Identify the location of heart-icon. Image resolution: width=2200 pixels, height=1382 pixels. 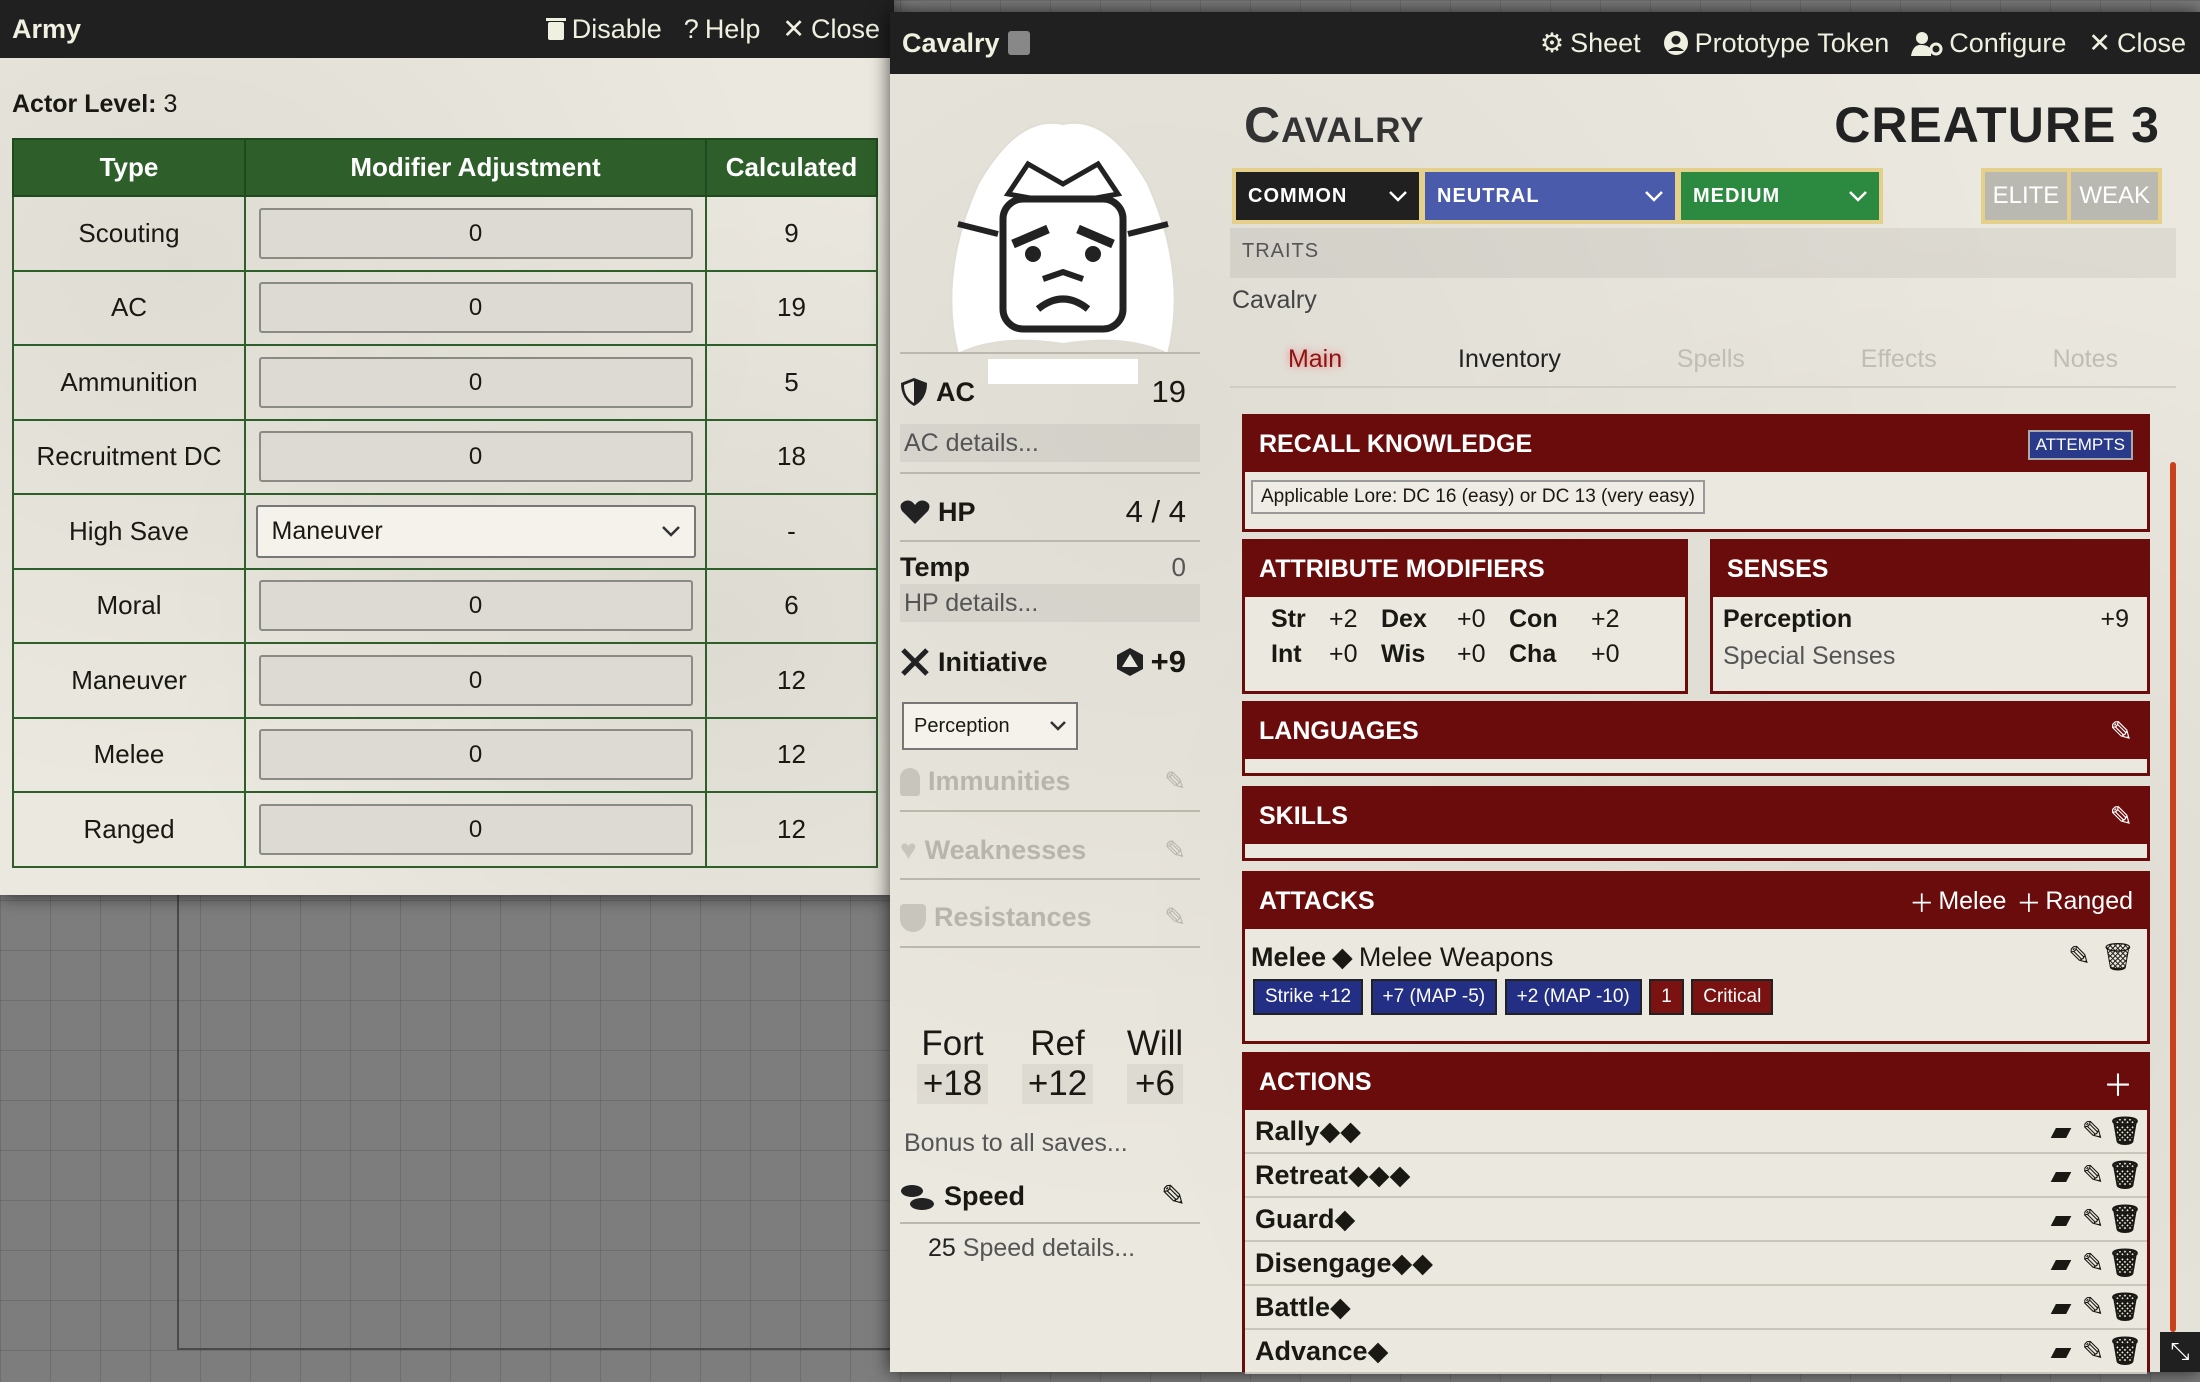
(915, 512).